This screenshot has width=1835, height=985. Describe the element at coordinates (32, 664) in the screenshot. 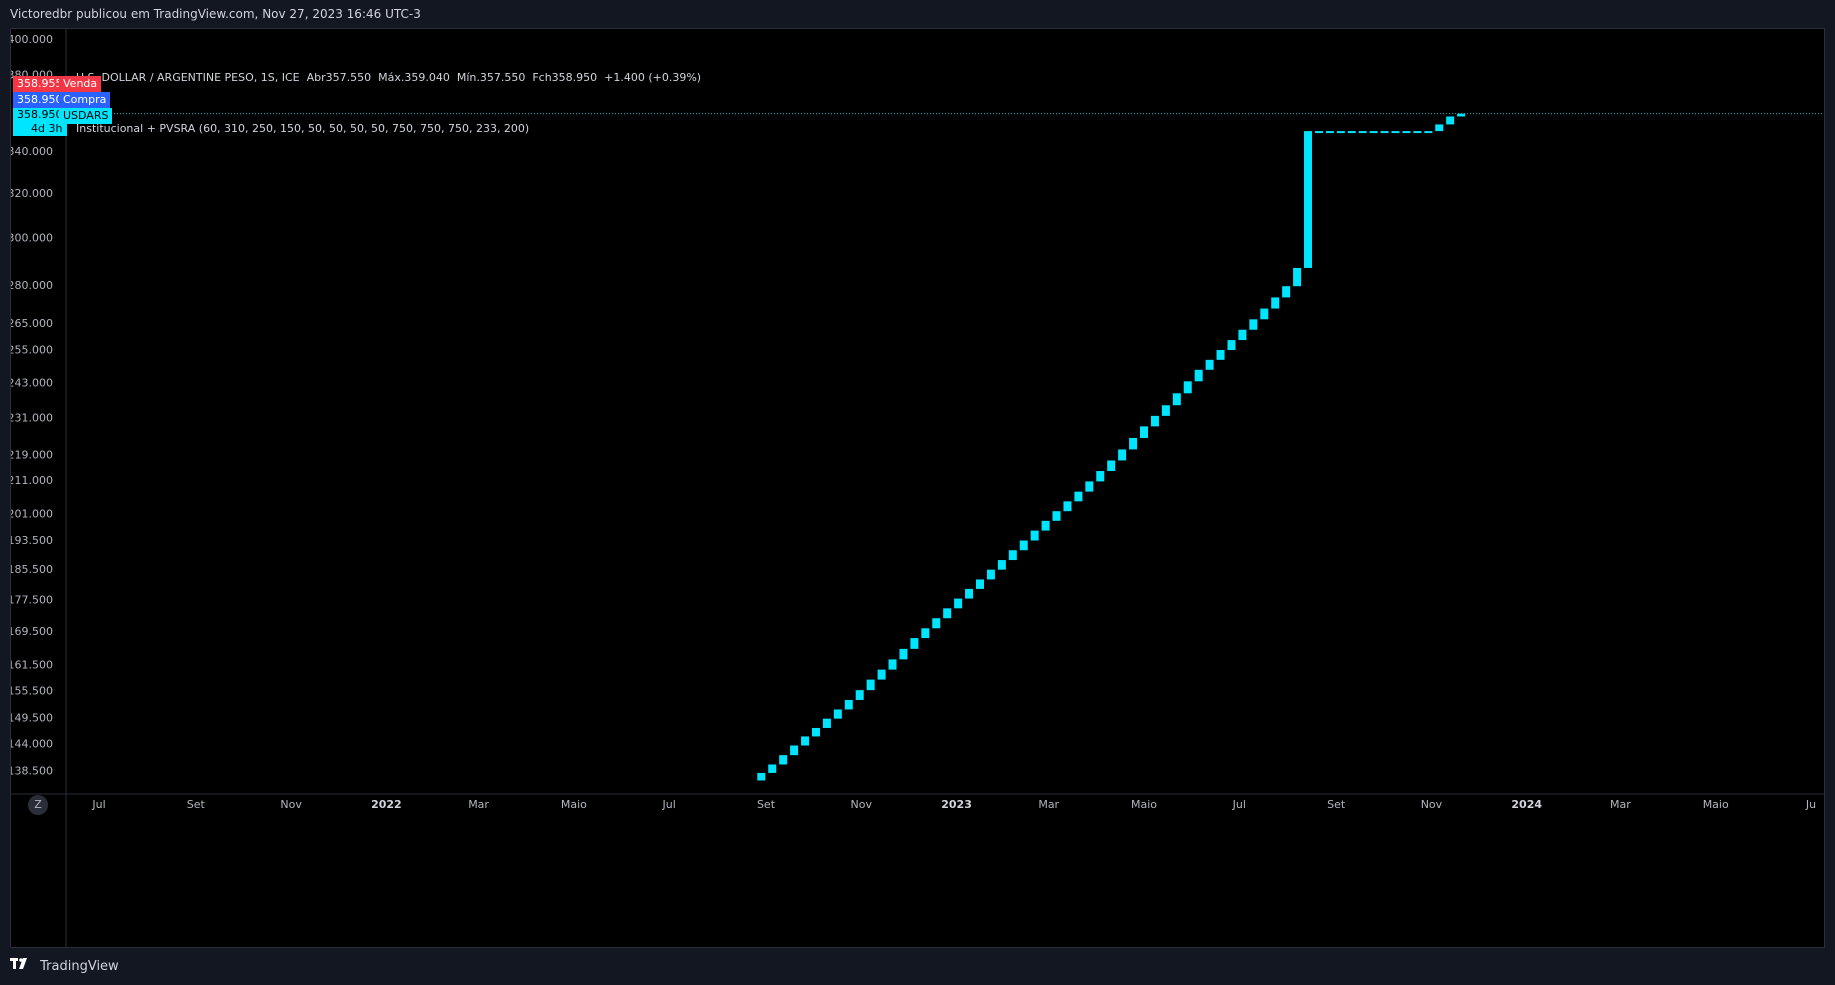

I see `price-tick-label: 161.500` at that location.